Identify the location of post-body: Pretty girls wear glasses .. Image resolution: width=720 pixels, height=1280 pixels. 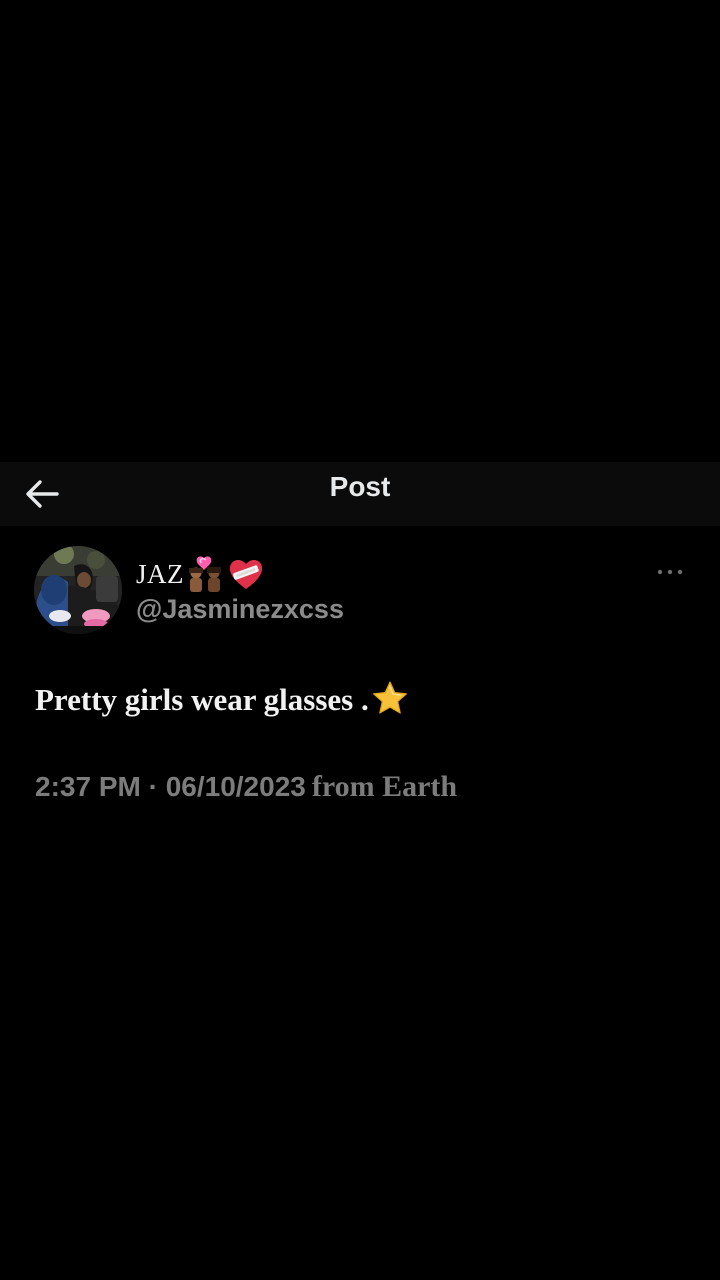
(222, 699).